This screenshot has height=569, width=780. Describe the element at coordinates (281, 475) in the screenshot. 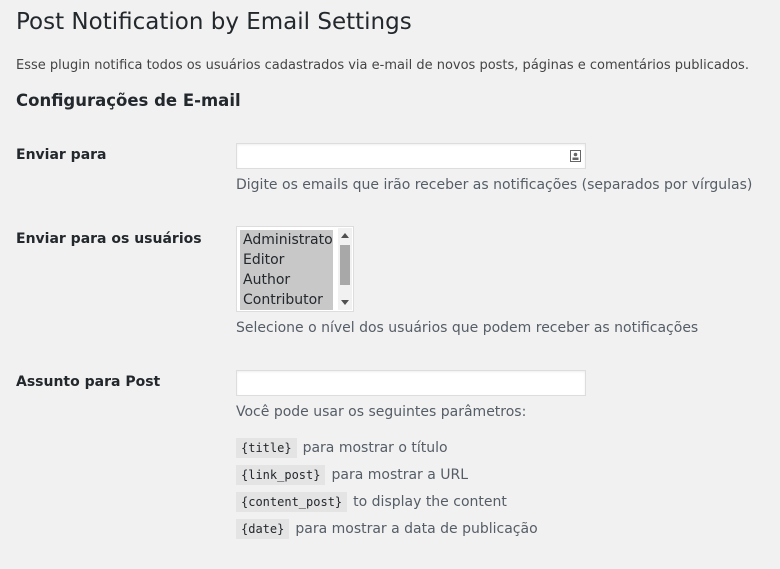

I see `param-code: {link_post}` at that location.